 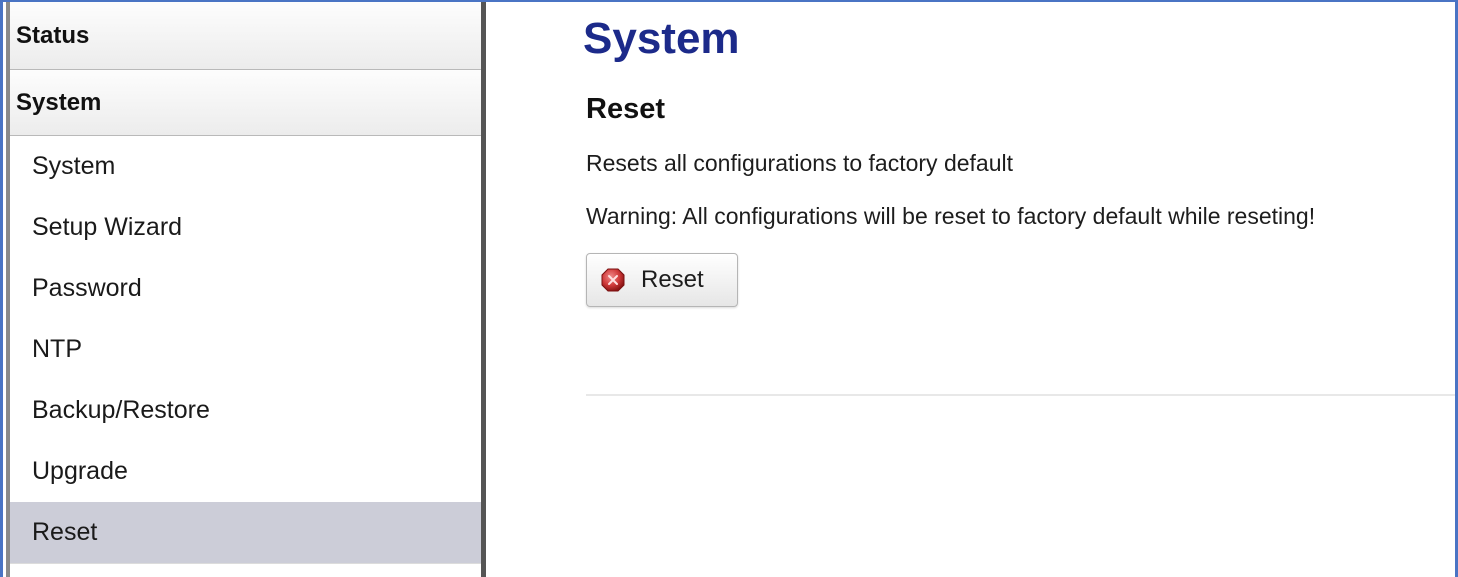 I want to click on sidebar-item-setup-wizard: Setup Wizard, so click(x=245, y=227).